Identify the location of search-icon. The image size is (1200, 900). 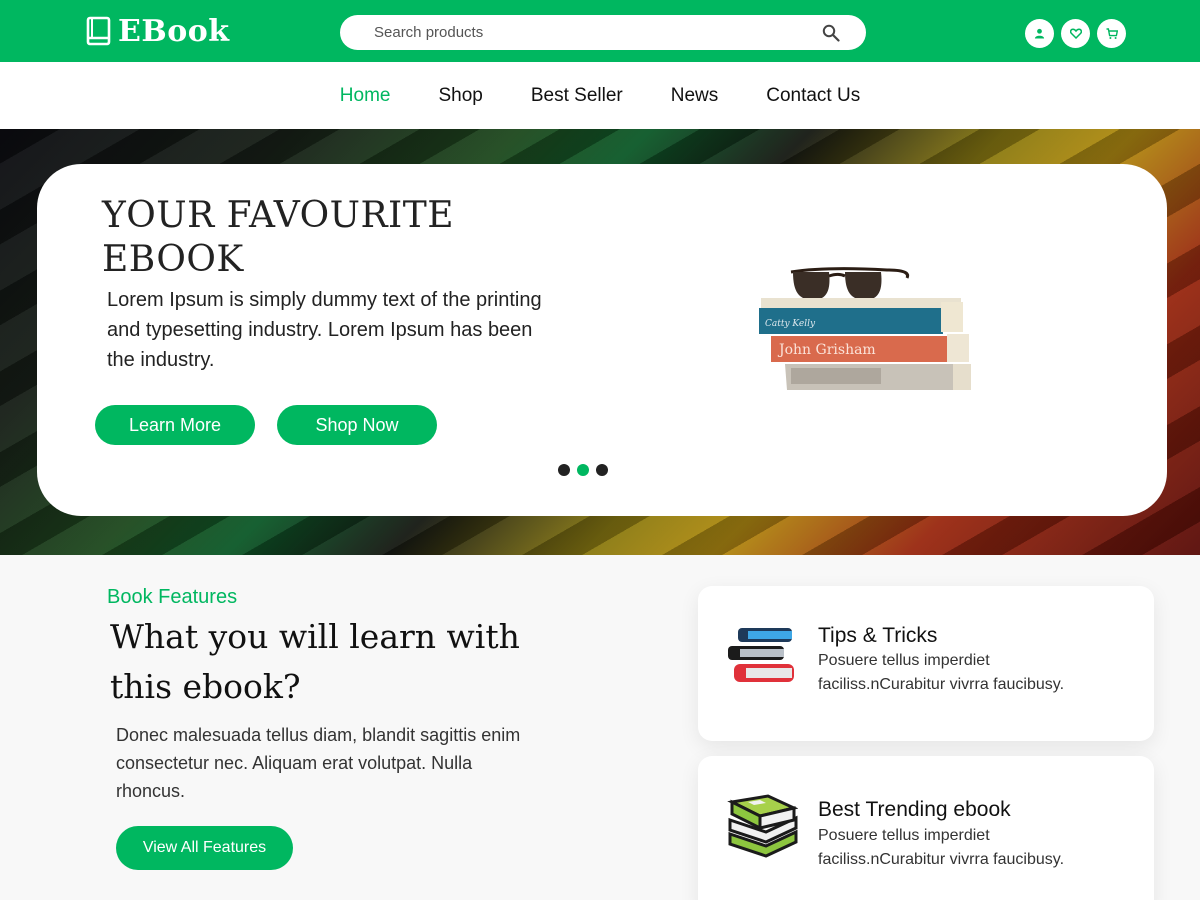
(831, 33).